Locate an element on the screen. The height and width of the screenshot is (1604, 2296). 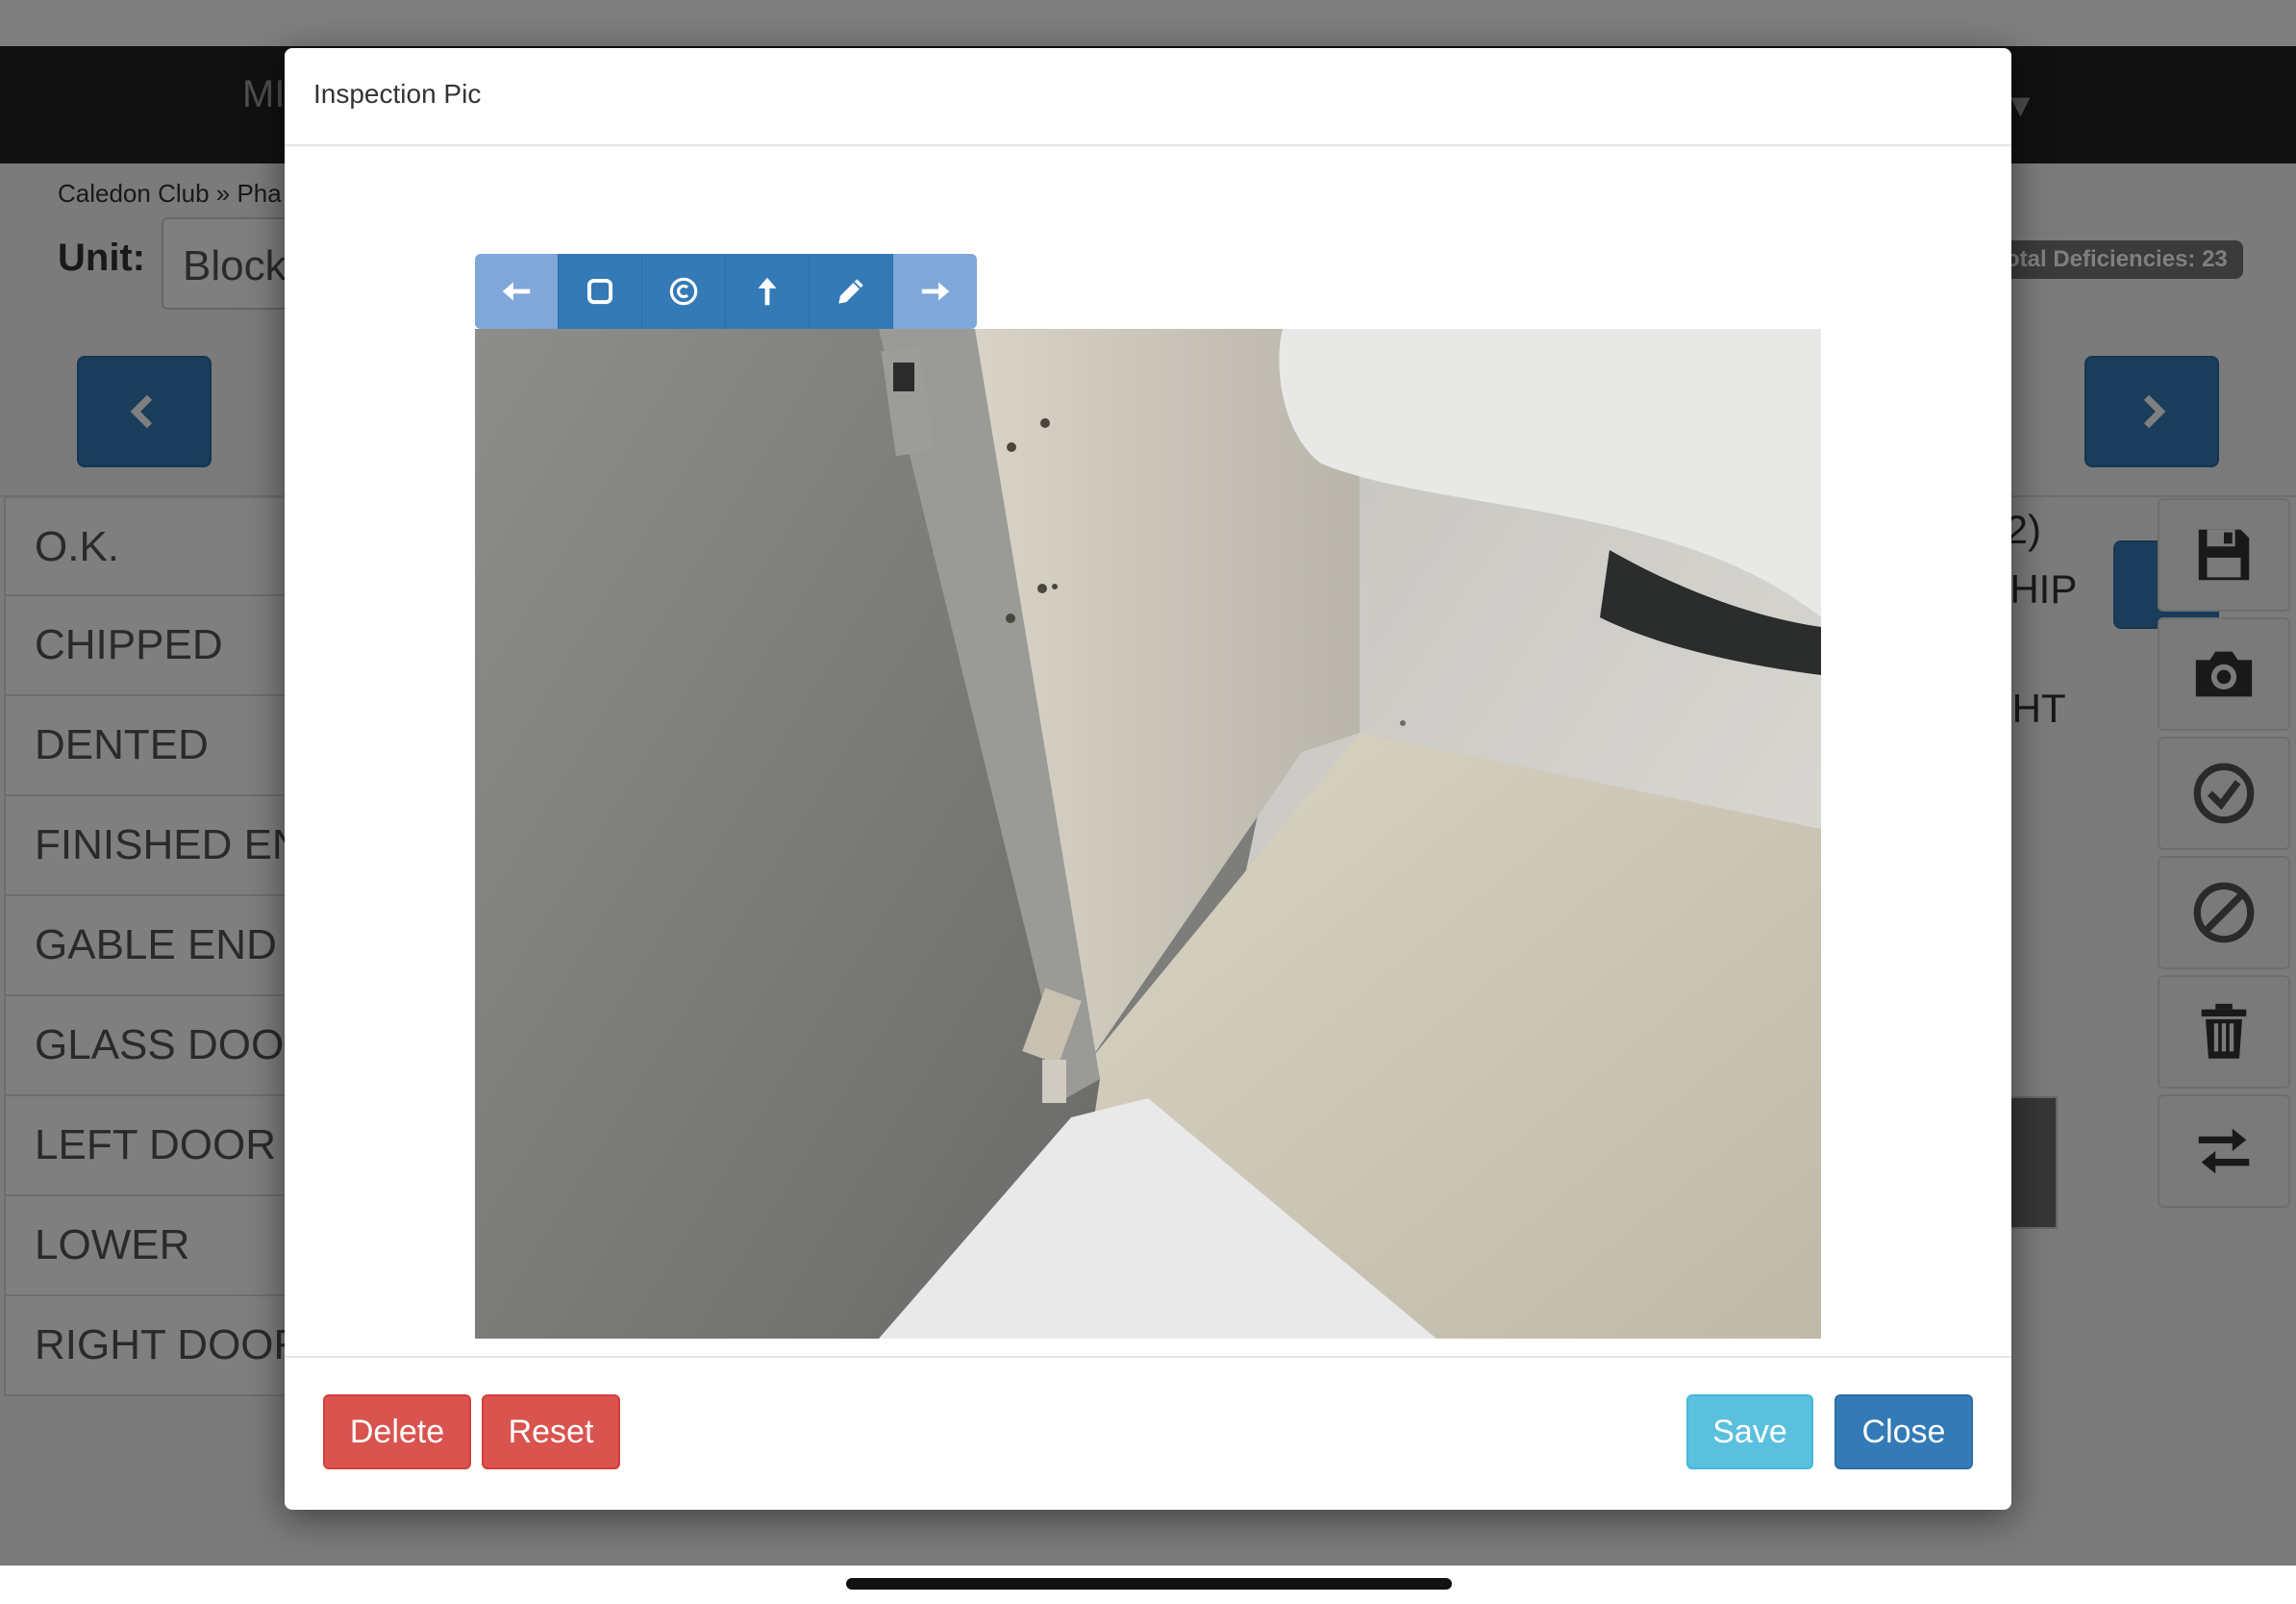
square-icon is located at coordinates (599, 291).